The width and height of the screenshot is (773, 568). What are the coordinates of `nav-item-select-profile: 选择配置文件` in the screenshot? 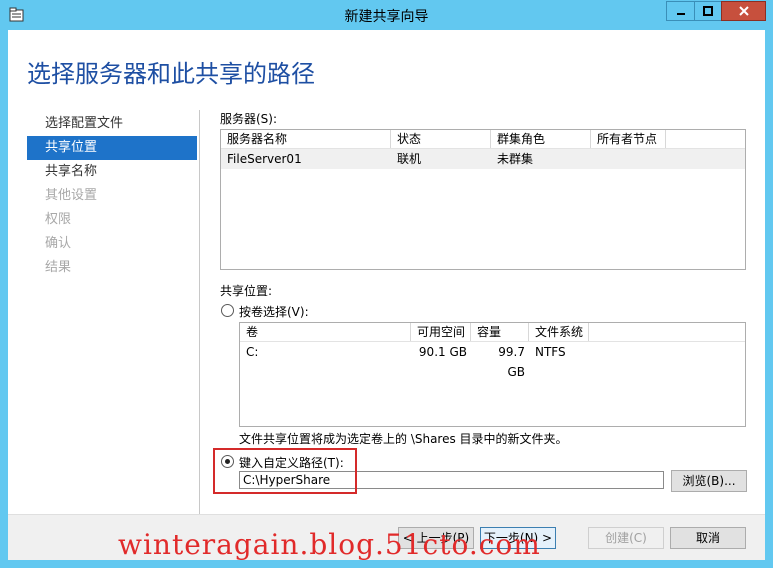 It's located at (112, 124).